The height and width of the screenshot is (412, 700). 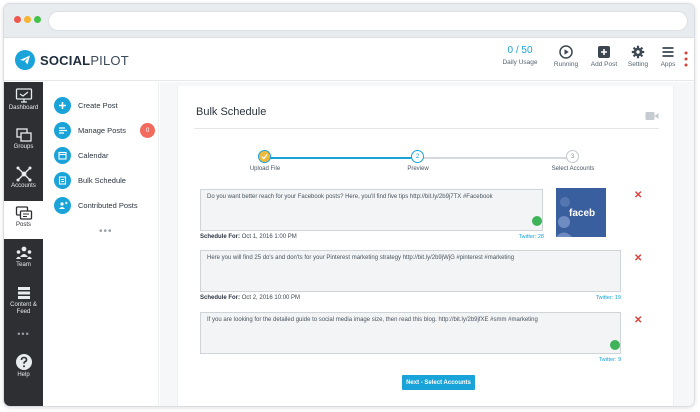 What do you see at coordinates (520, 62) in the screenshot?
I see `daily-usage-label: Daily Usage` at bounding box center [520, 62].